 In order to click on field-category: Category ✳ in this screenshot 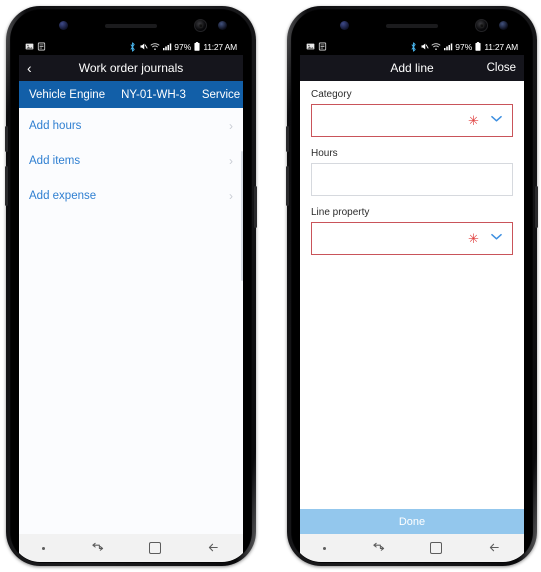, I will do `click(412, 113)`.